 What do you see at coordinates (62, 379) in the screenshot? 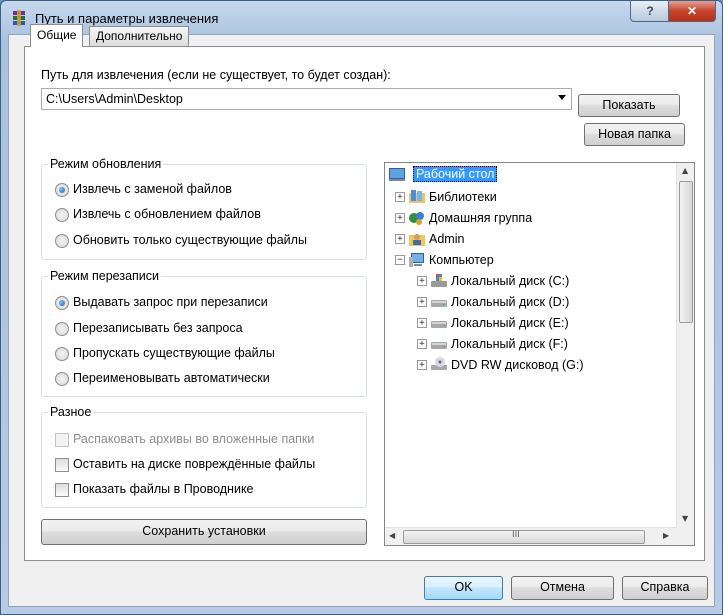
I see `overwrite-option-rename-radio` at bounding box center [62, 379].